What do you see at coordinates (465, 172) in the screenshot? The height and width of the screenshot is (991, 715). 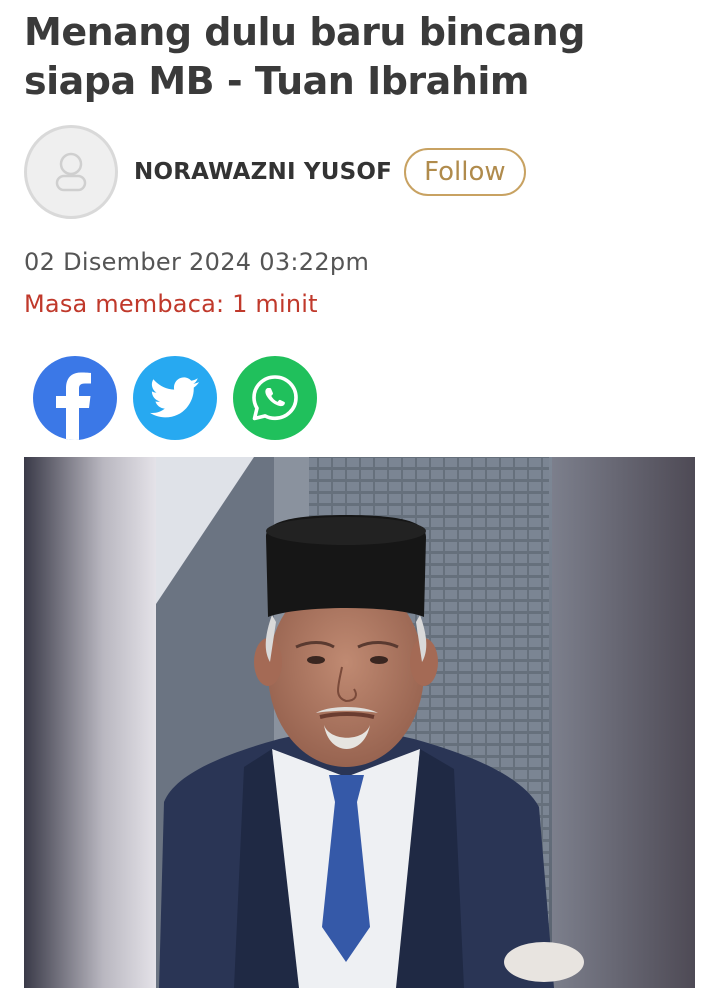 I see `follow-button: Follow` at bounding box center [465, 172].